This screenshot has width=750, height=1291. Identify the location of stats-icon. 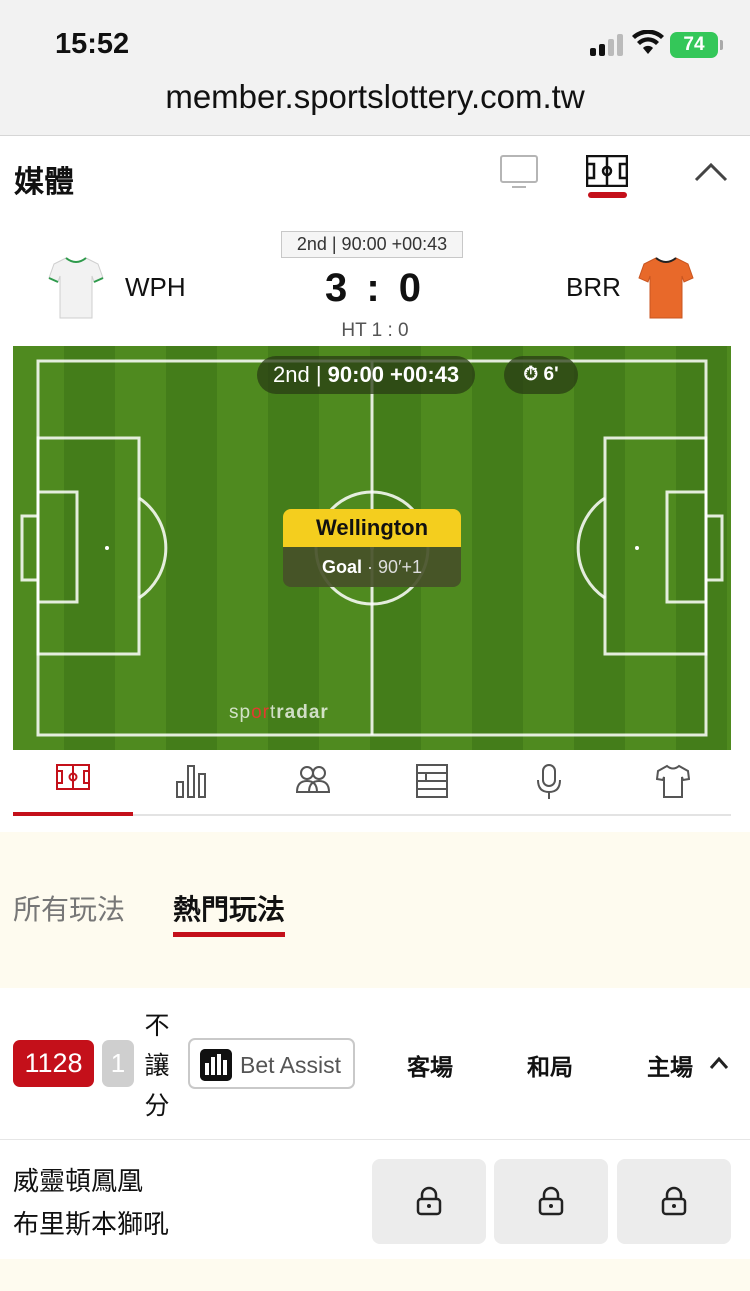
(191, 781).